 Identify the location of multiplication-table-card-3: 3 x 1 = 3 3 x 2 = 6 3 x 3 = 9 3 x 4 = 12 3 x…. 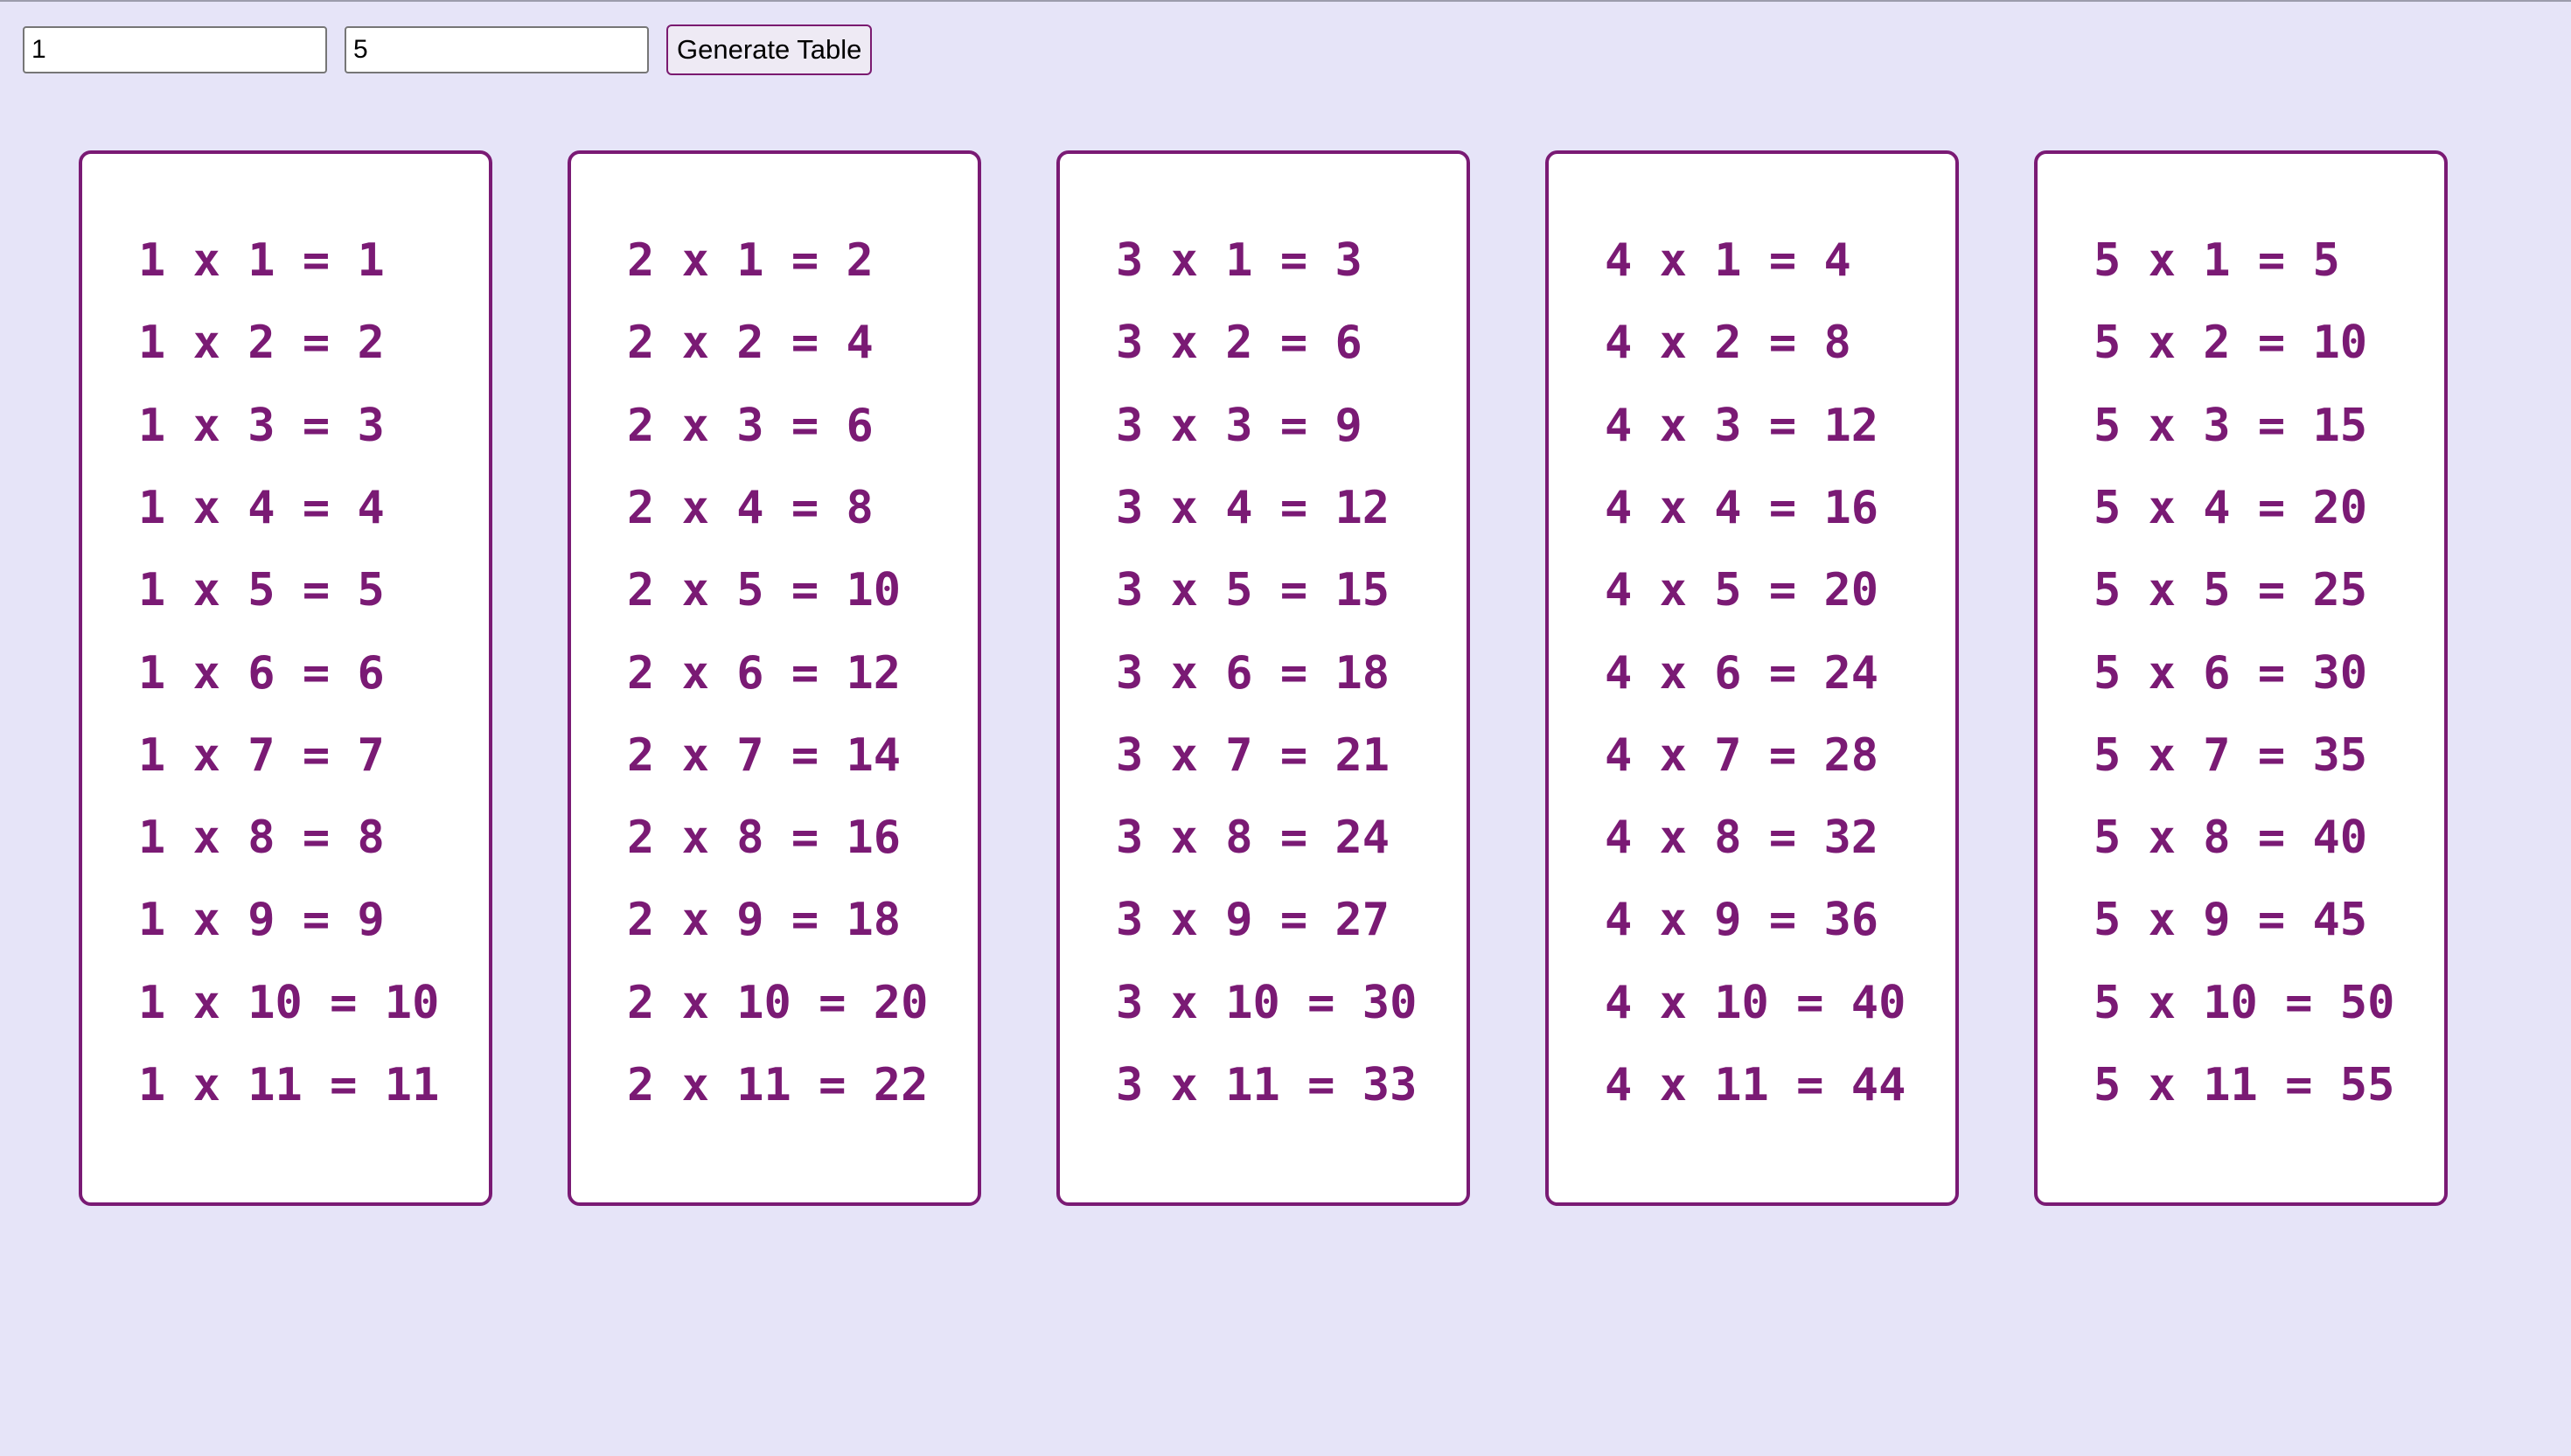
(1263, 678).